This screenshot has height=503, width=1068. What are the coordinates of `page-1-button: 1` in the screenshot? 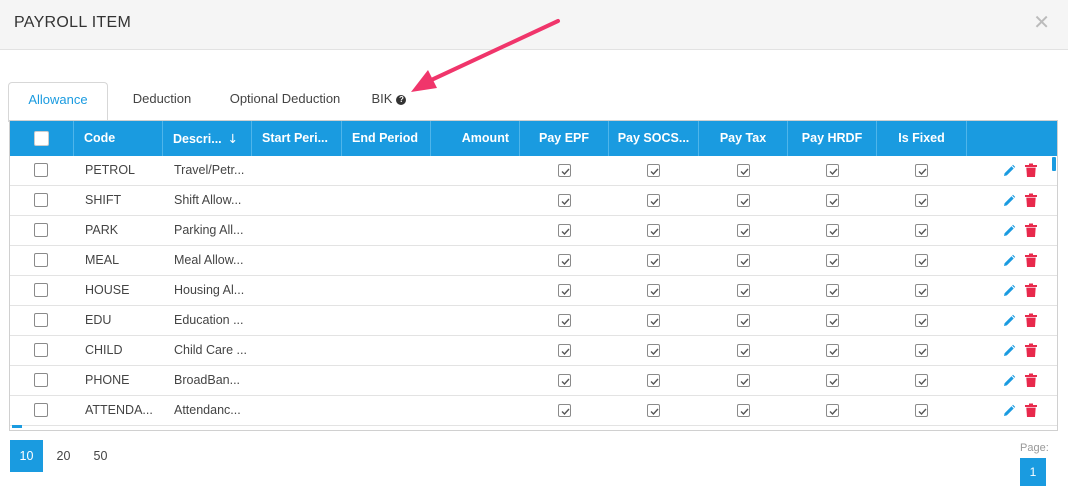 It's located at (1033, 472).